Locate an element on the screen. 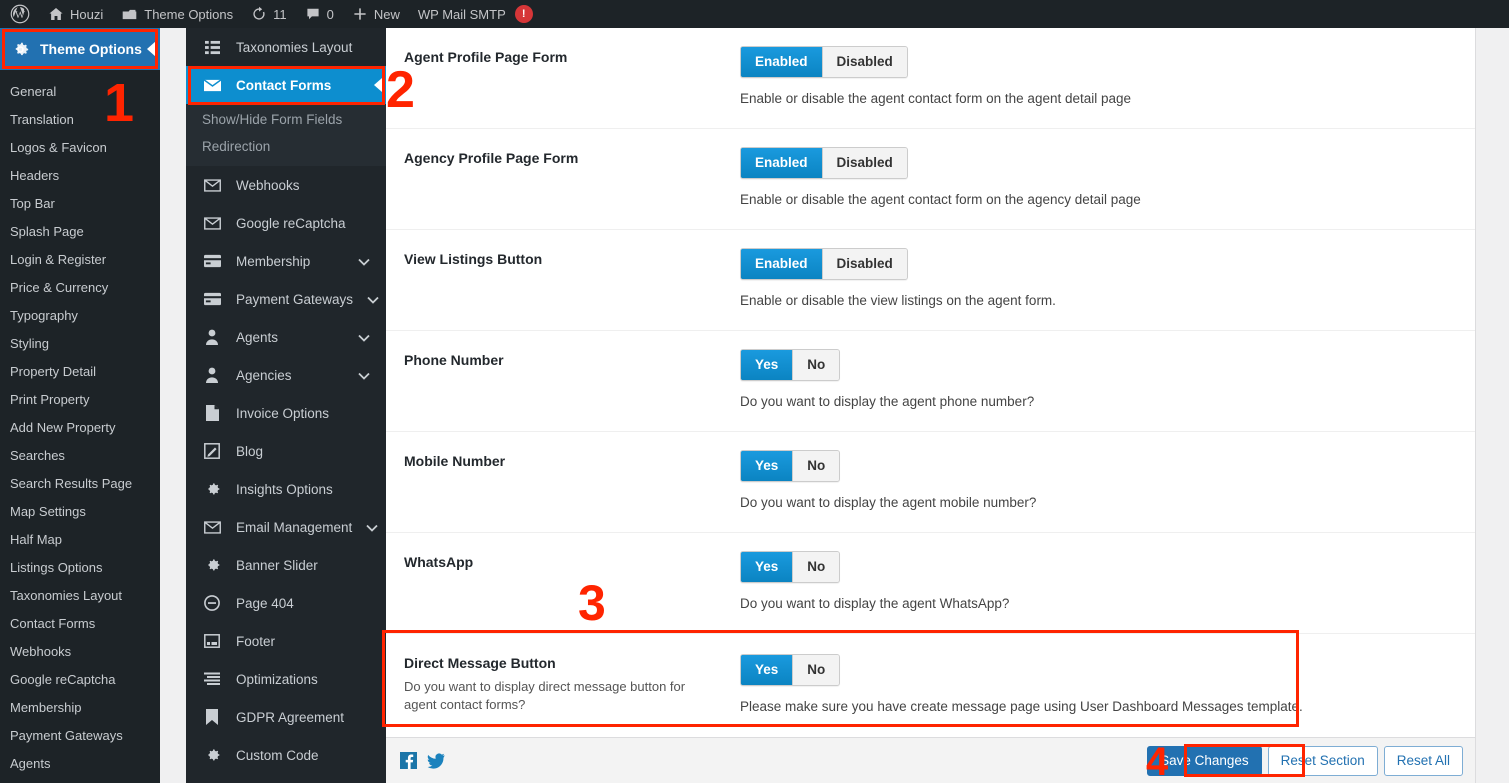  setting-label-wrap: WhatsApp is located at coordinates (564, 561).